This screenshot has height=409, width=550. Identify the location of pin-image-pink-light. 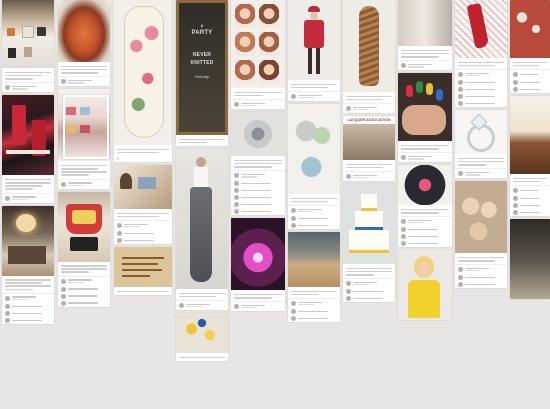
(258, 254).